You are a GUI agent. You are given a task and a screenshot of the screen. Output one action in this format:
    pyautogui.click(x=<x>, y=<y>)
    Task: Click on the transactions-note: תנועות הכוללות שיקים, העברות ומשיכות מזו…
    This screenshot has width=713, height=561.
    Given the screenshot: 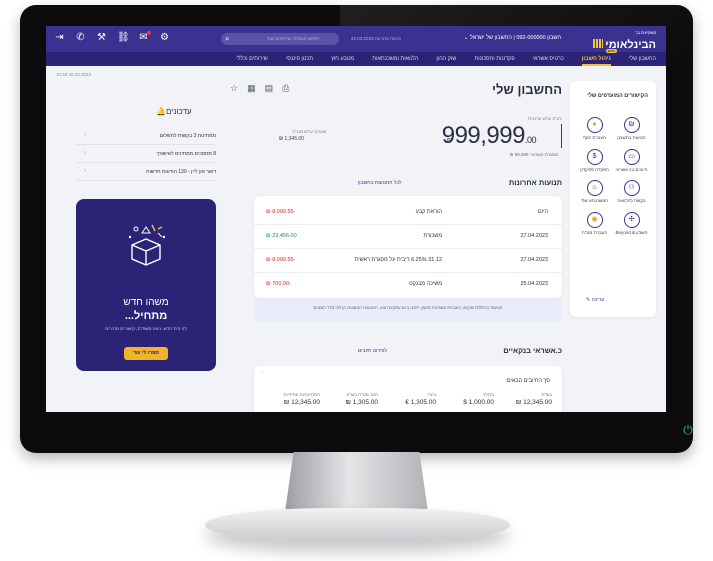 What is the action you would take?
    pyautogui.click(x=408, y=311)
    